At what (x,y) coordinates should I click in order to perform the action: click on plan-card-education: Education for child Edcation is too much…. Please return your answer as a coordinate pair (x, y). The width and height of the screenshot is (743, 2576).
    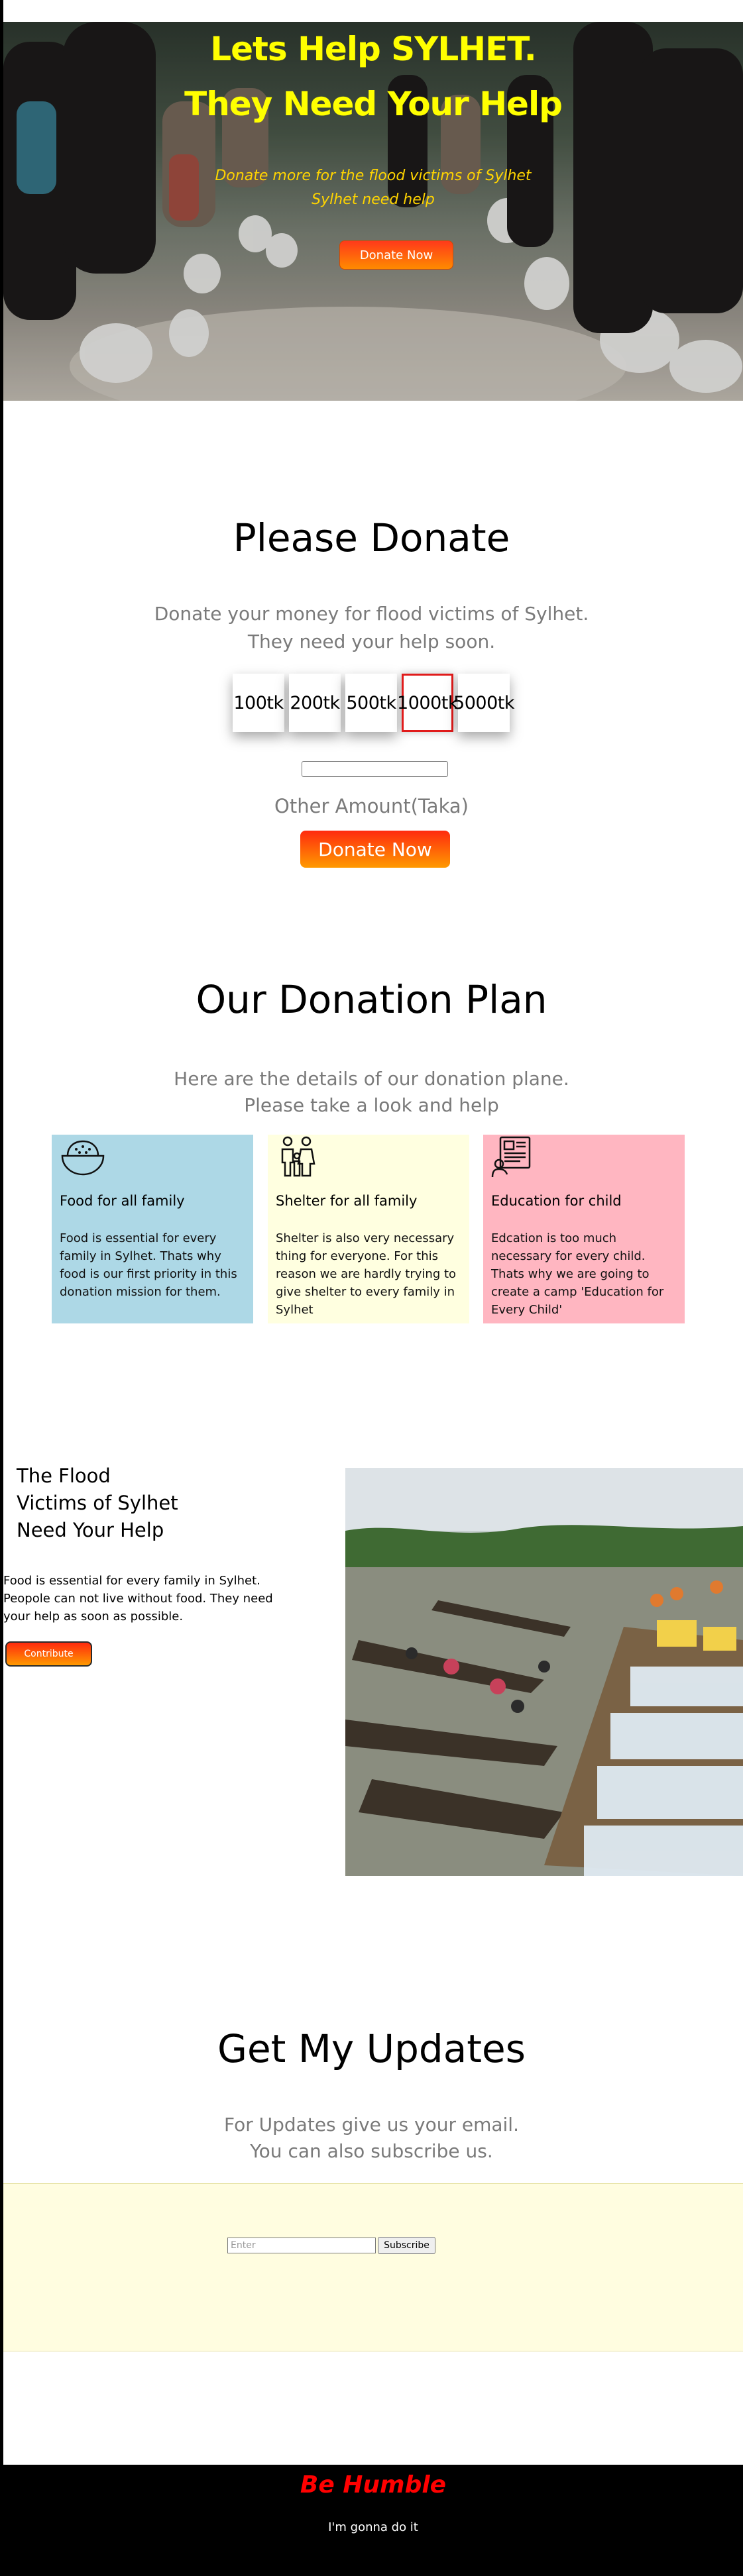
    Looking at the image, I should click on (584, 1229).